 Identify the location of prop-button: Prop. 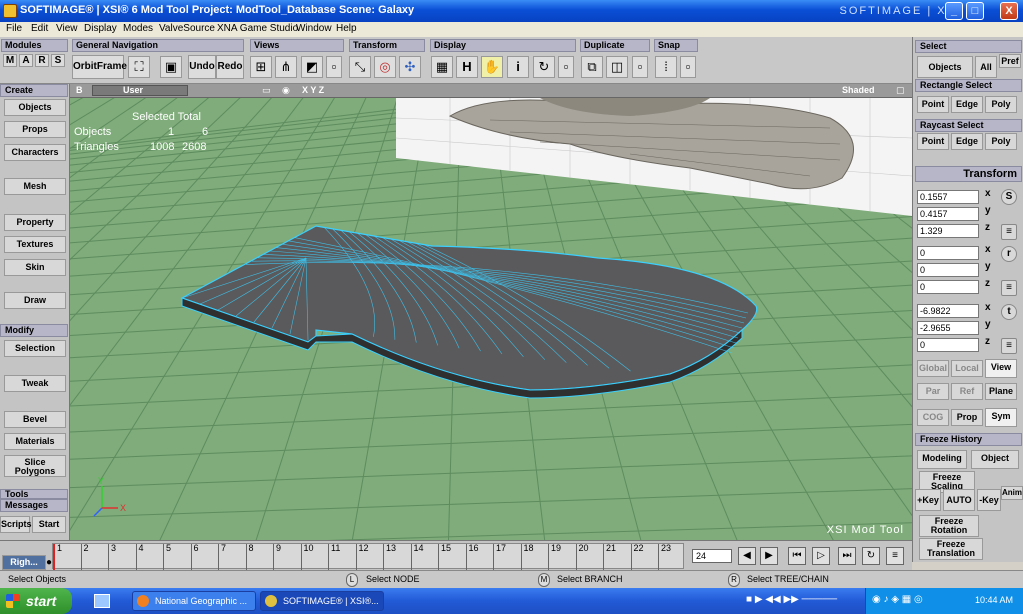
(967, 417).